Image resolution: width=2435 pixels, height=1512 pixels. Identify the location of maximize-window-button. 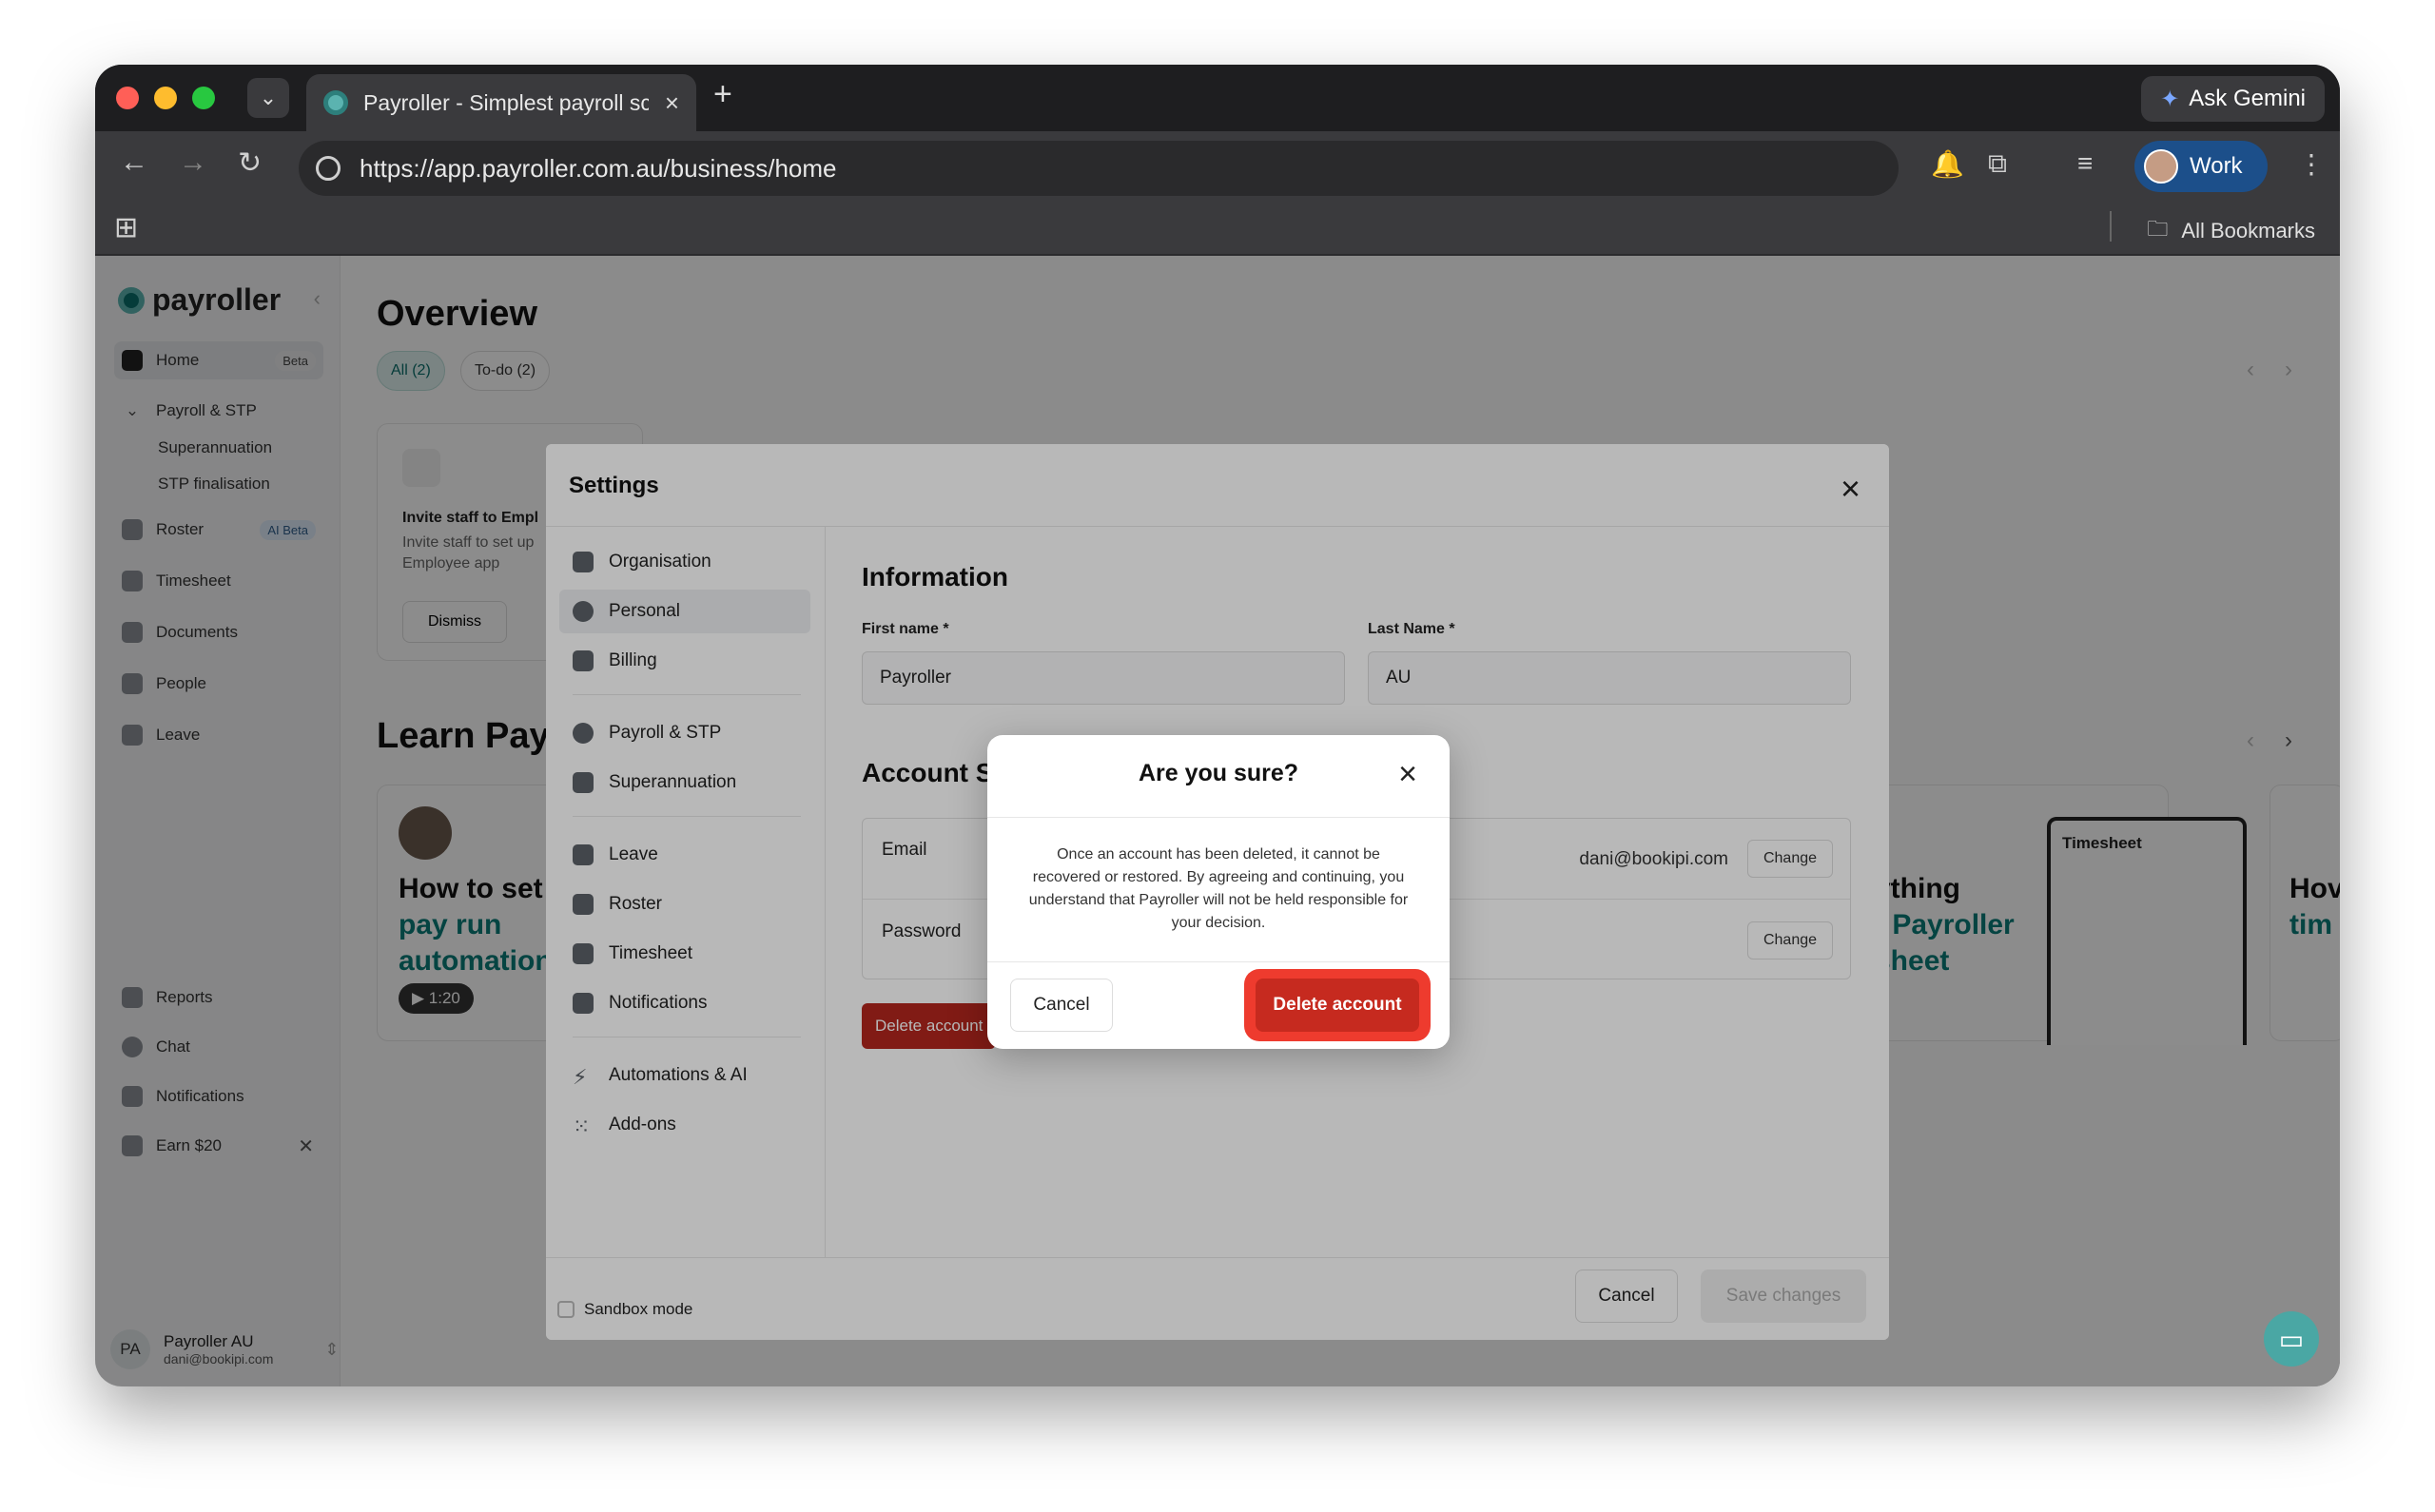
(203, 98).